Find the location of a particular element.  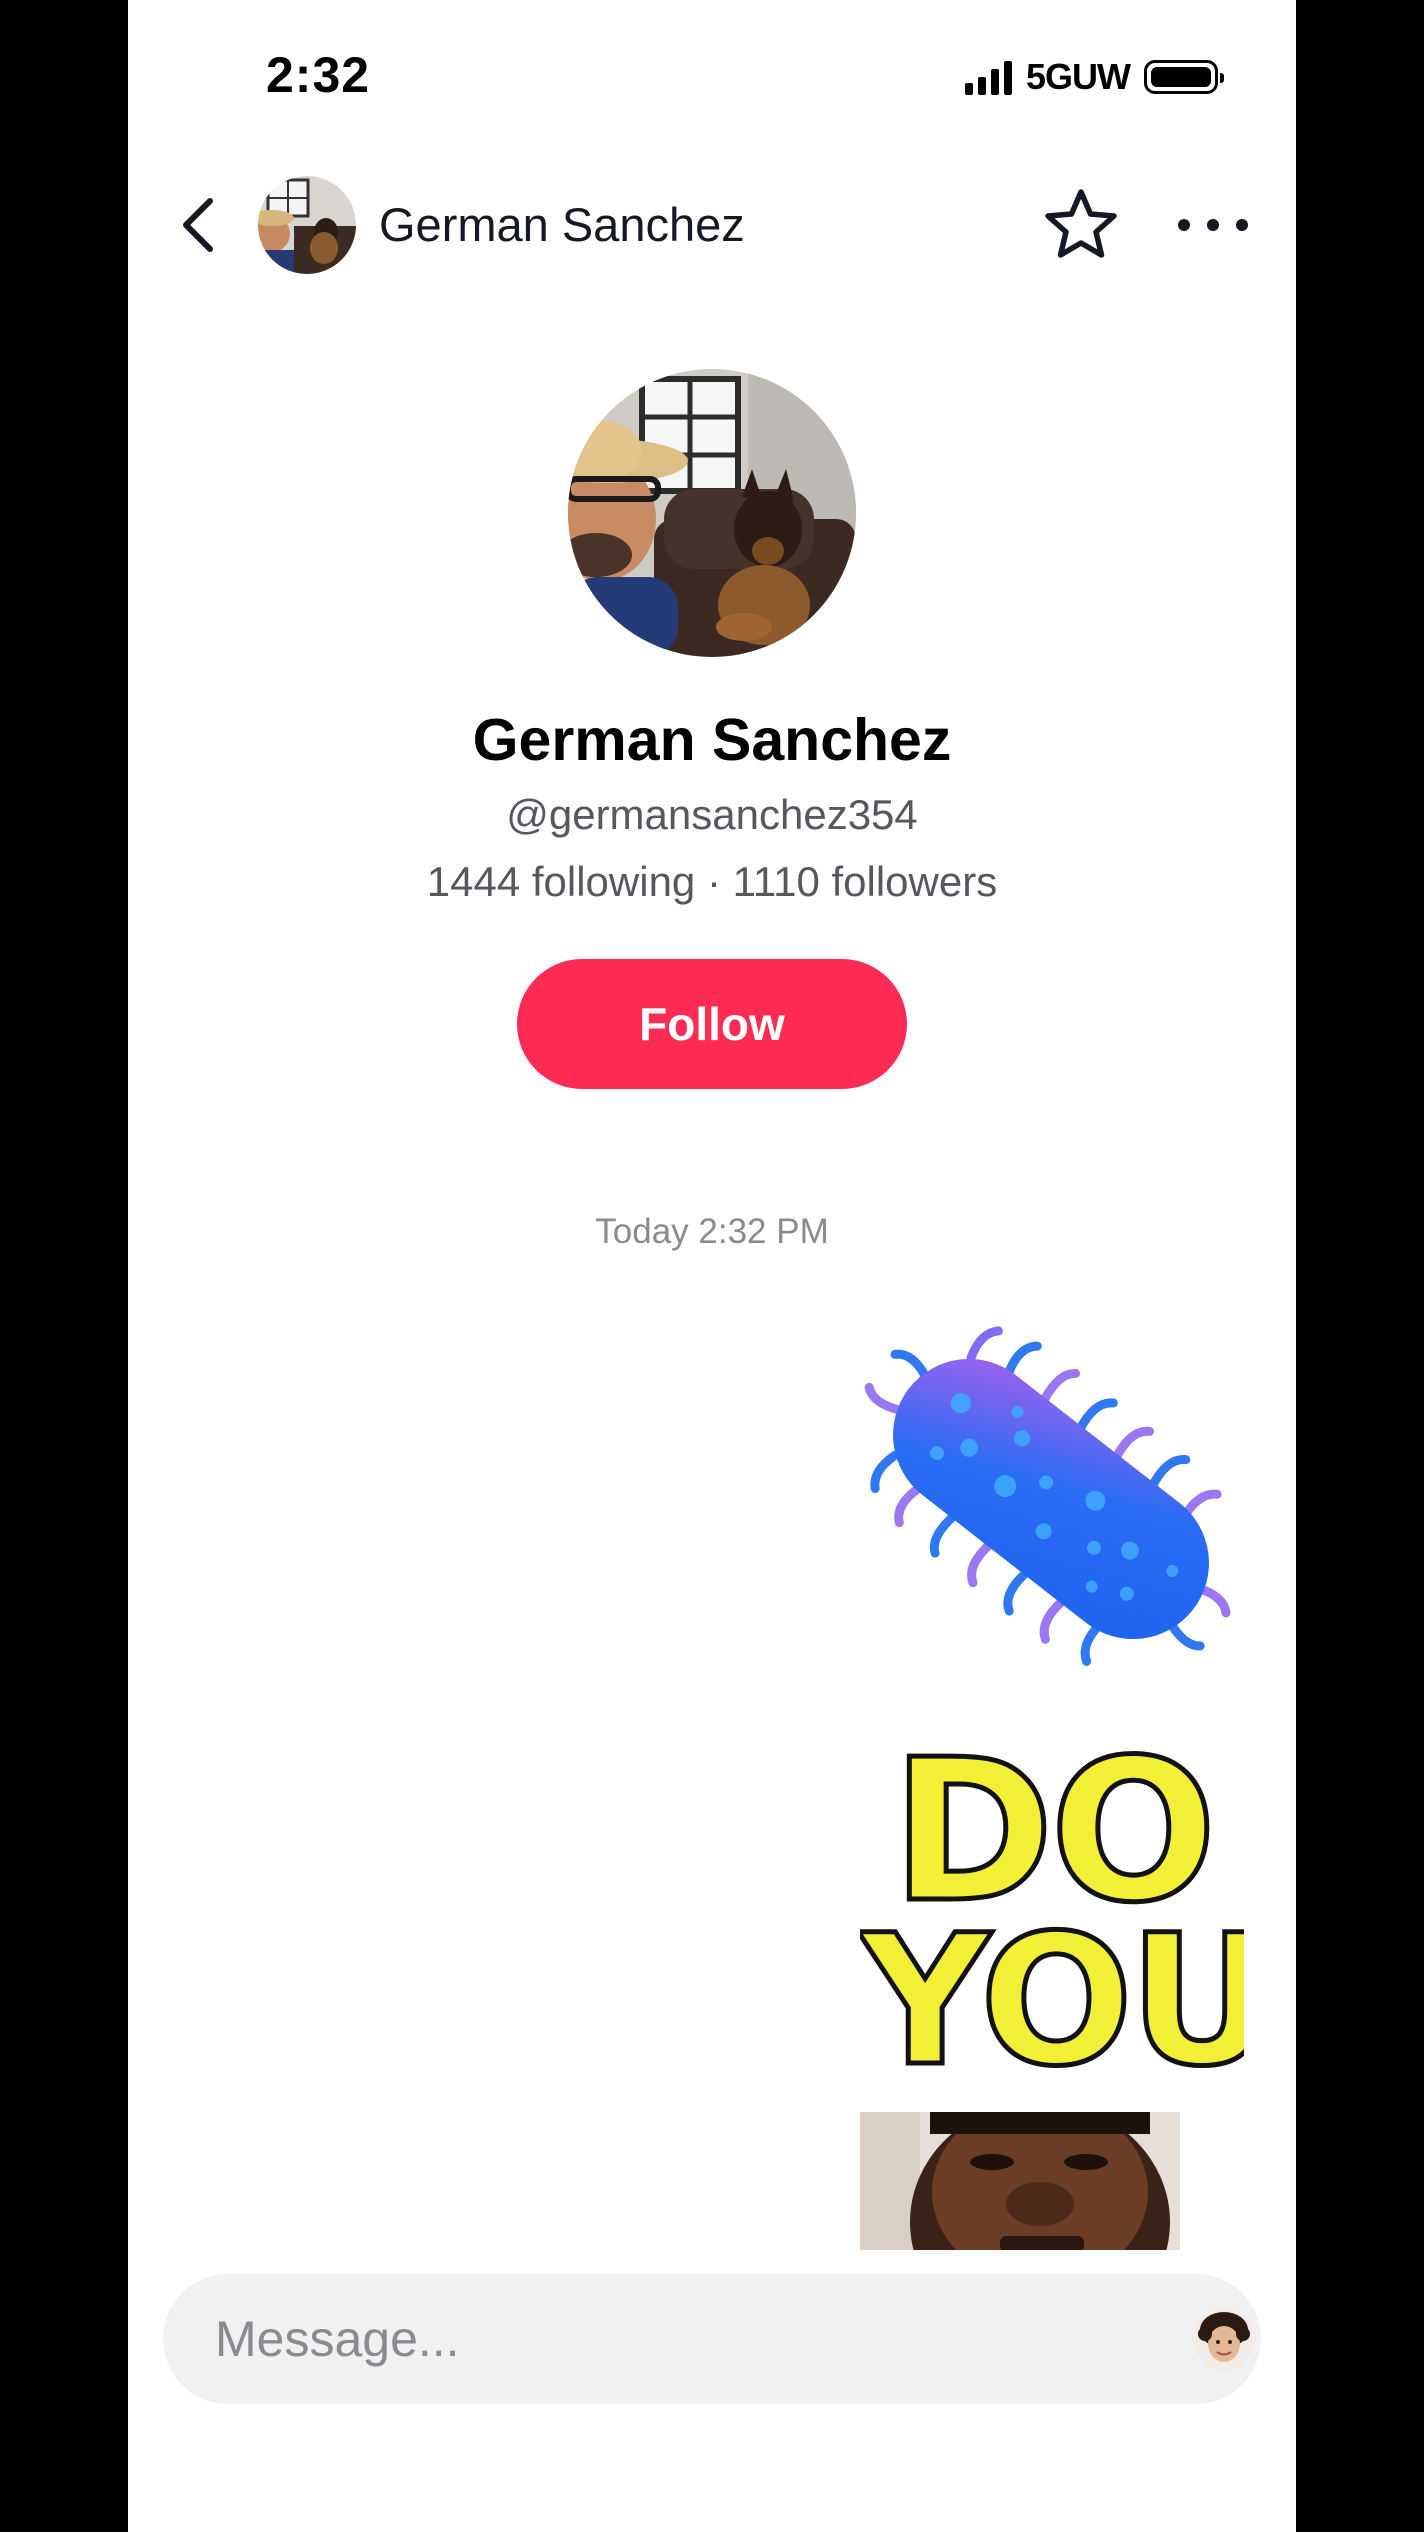

sticker-button is located at coordinates (1224, 2339).